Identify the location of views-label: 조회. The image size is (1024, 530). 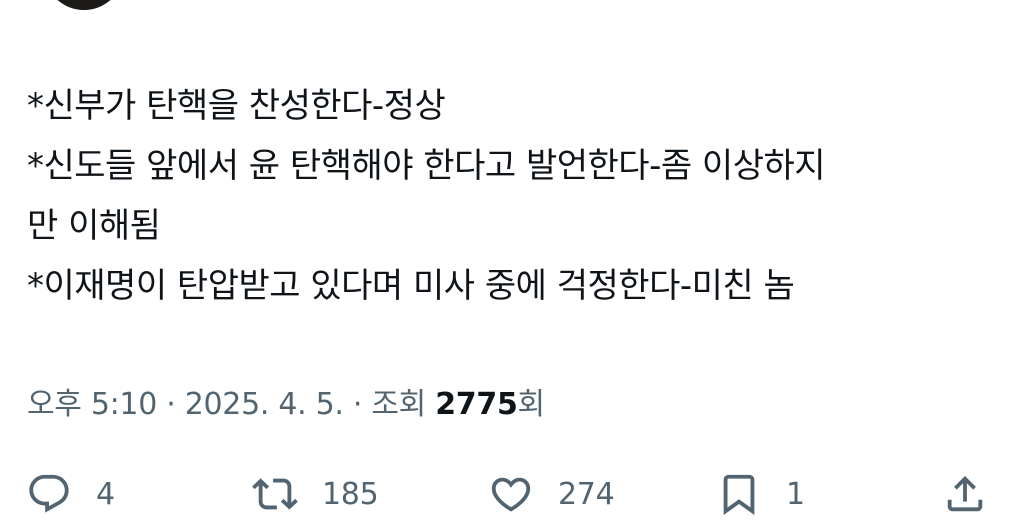
(398, 404).